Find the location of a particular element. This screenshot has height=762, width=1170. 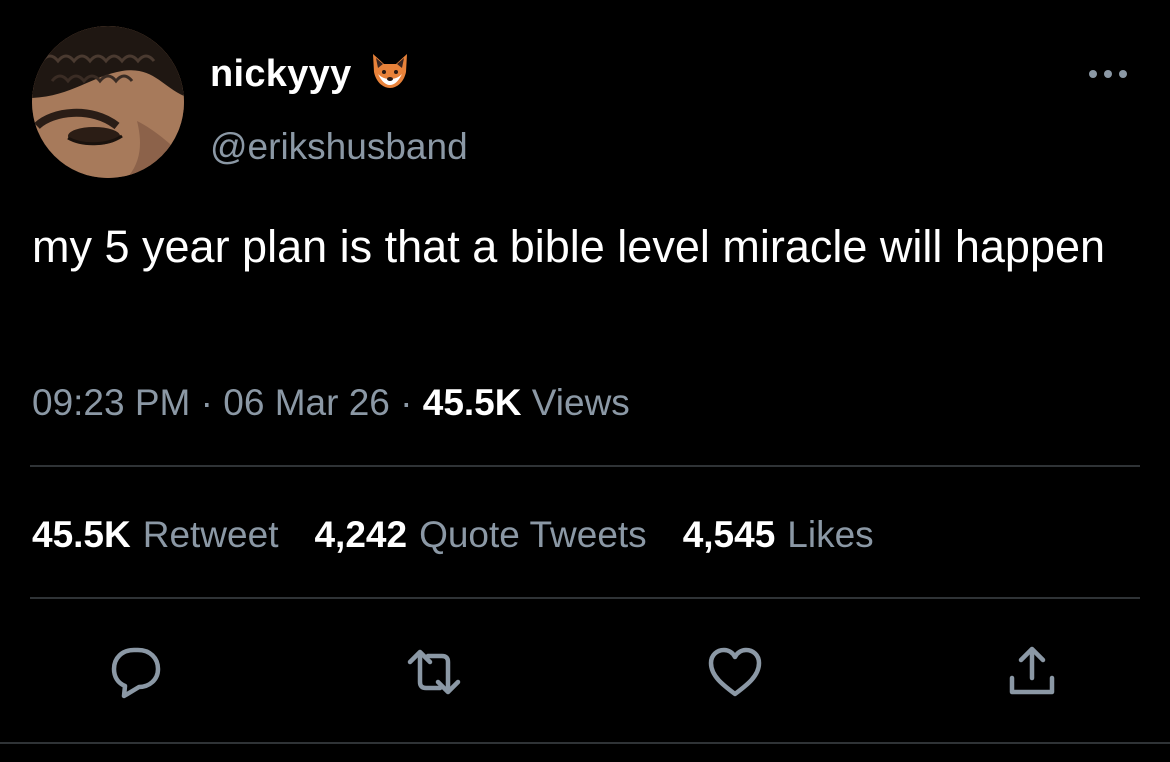

quote-tweets-count: 4,242 is located at coordinates (361, 534).